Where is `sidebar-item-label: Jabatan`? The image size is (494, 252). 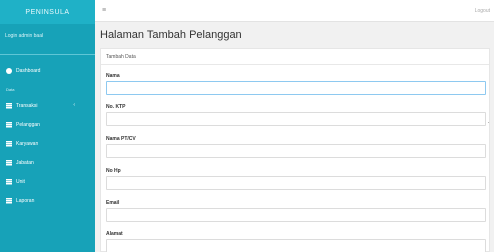
sidebar-item-label: Jabatan is located at coordinates (25, 162).